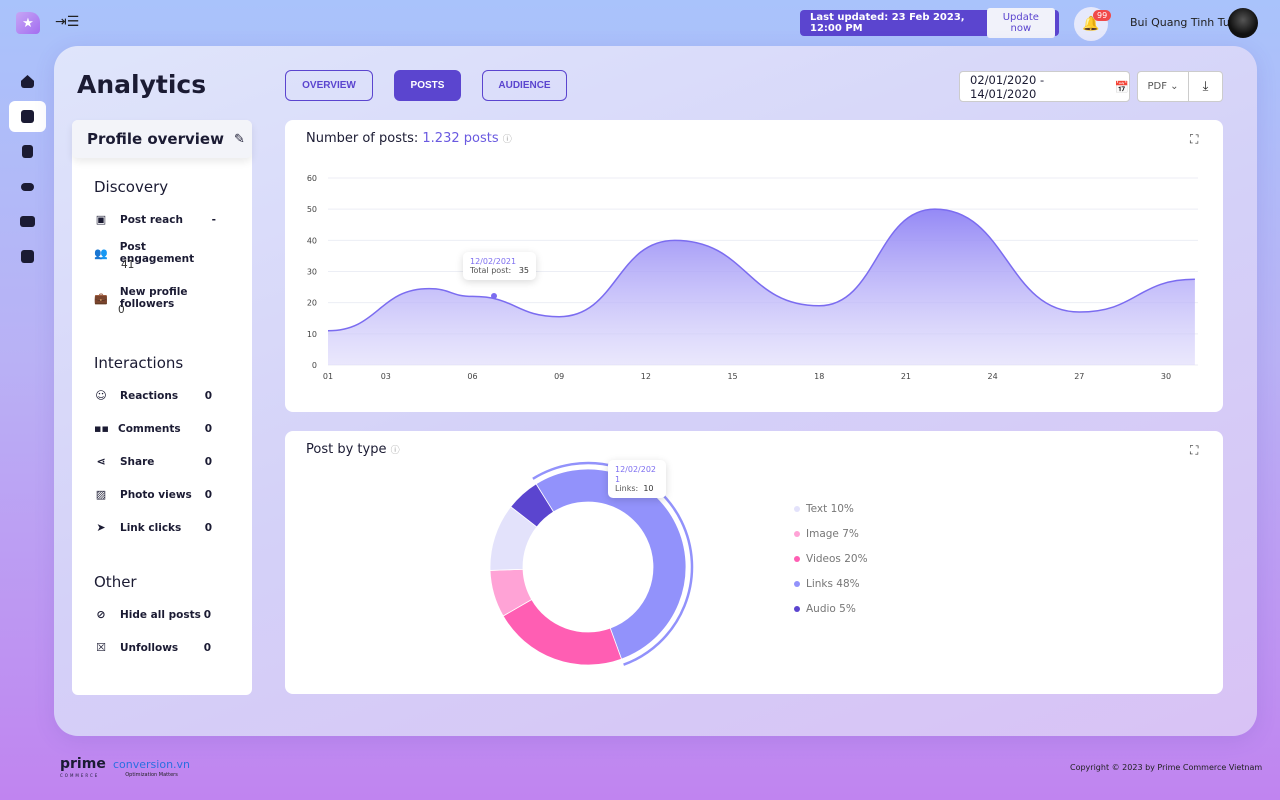  What do you see at coordinates (151, 219) in the screenshot?
I see `stat-label: Post reach` at bounding box center [151, 219].